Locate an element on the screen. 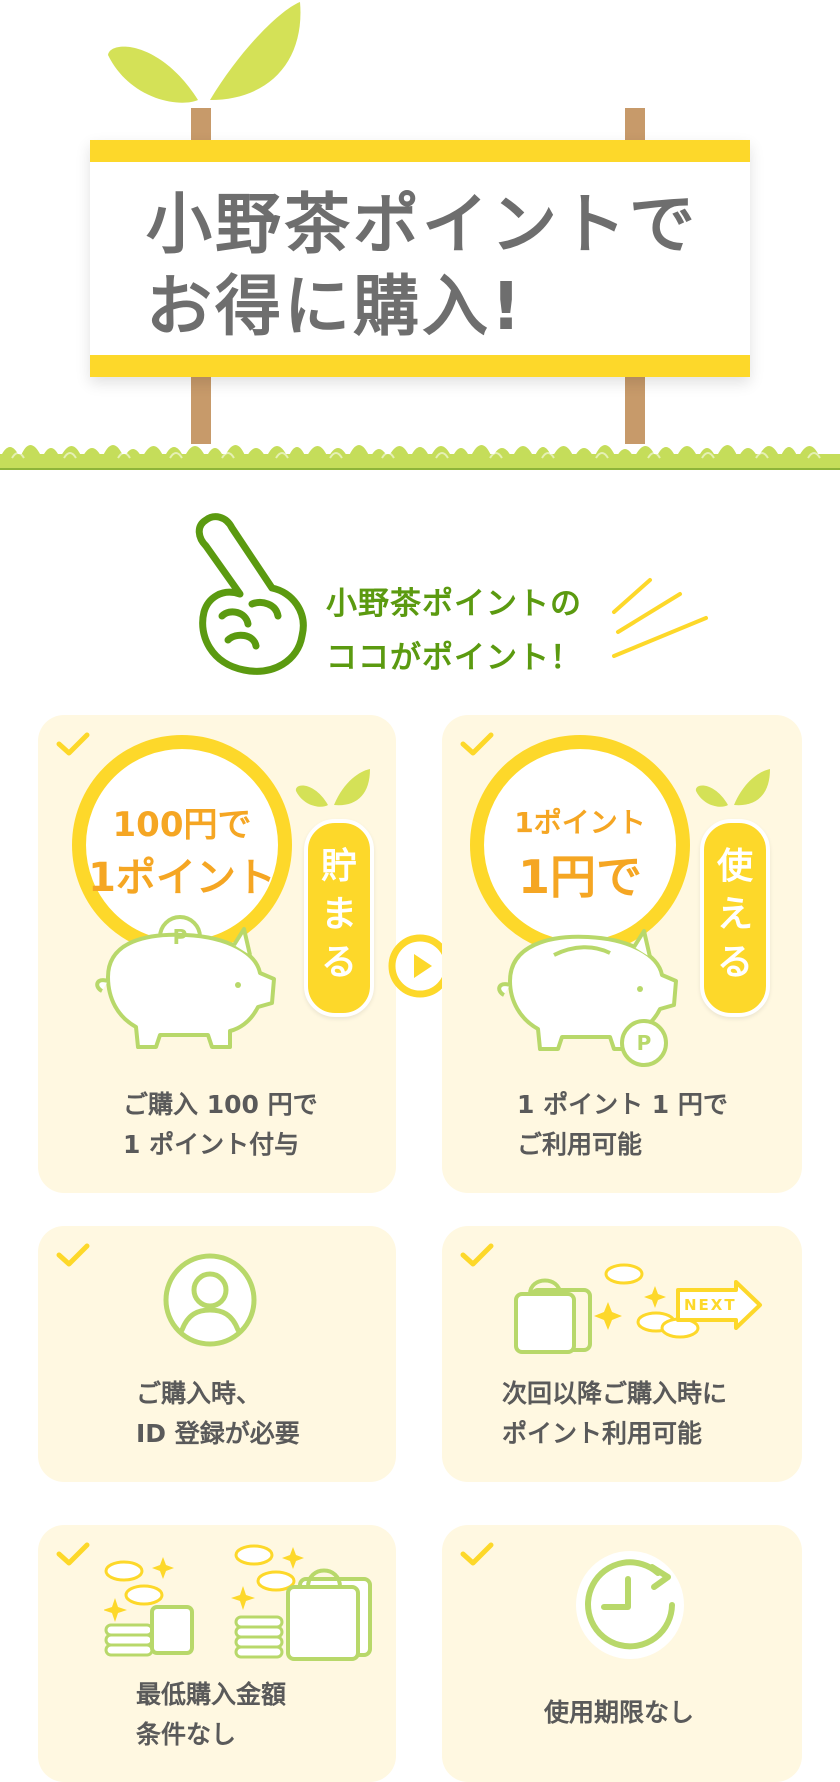 This screenshot has width=840, height=1782. card-text-line1: ご購入時、 is located at coordinates (199, 1393).